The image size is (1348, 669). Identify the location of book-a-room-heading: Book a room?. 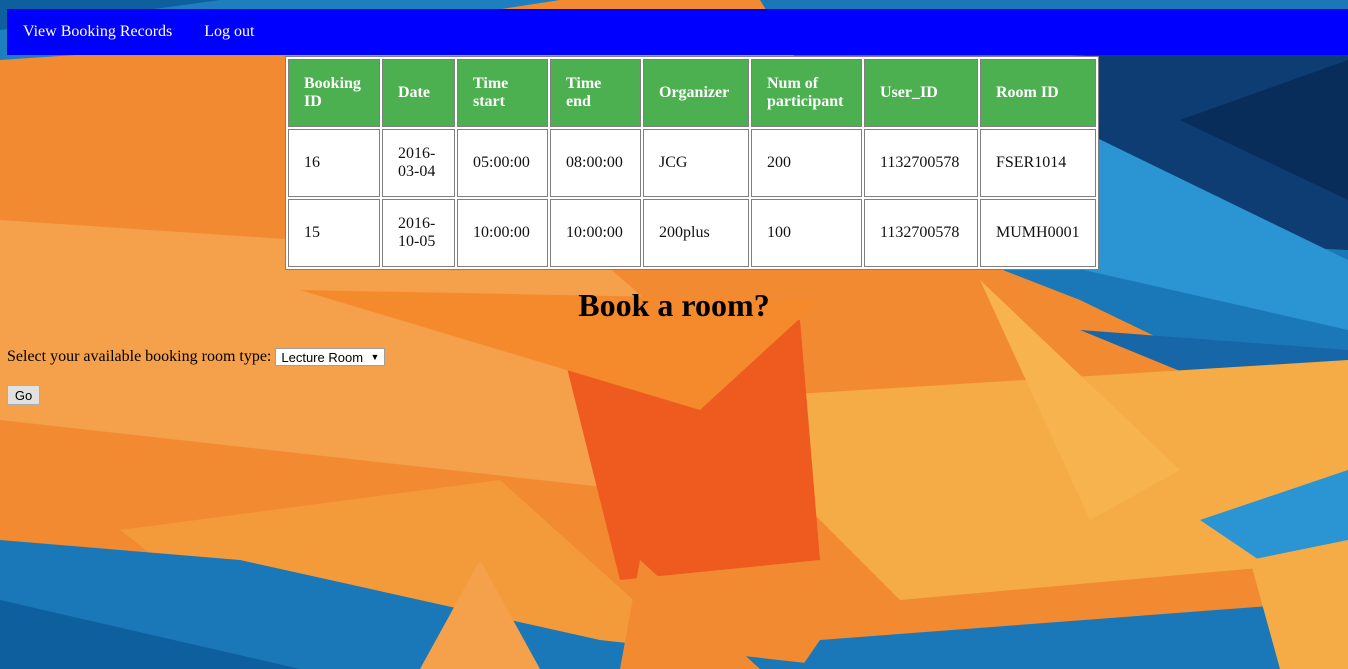
(674, 305).